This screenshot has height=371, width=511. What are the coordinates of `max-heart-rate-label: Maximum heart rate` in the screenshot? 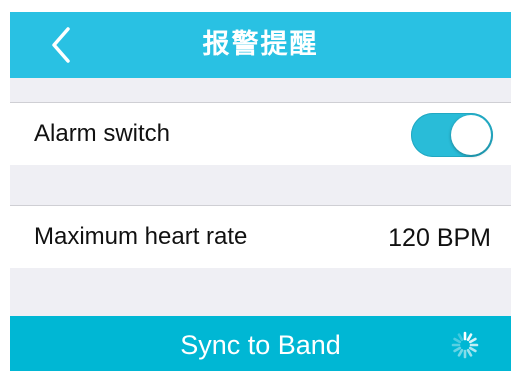 It's located at (141, 236).